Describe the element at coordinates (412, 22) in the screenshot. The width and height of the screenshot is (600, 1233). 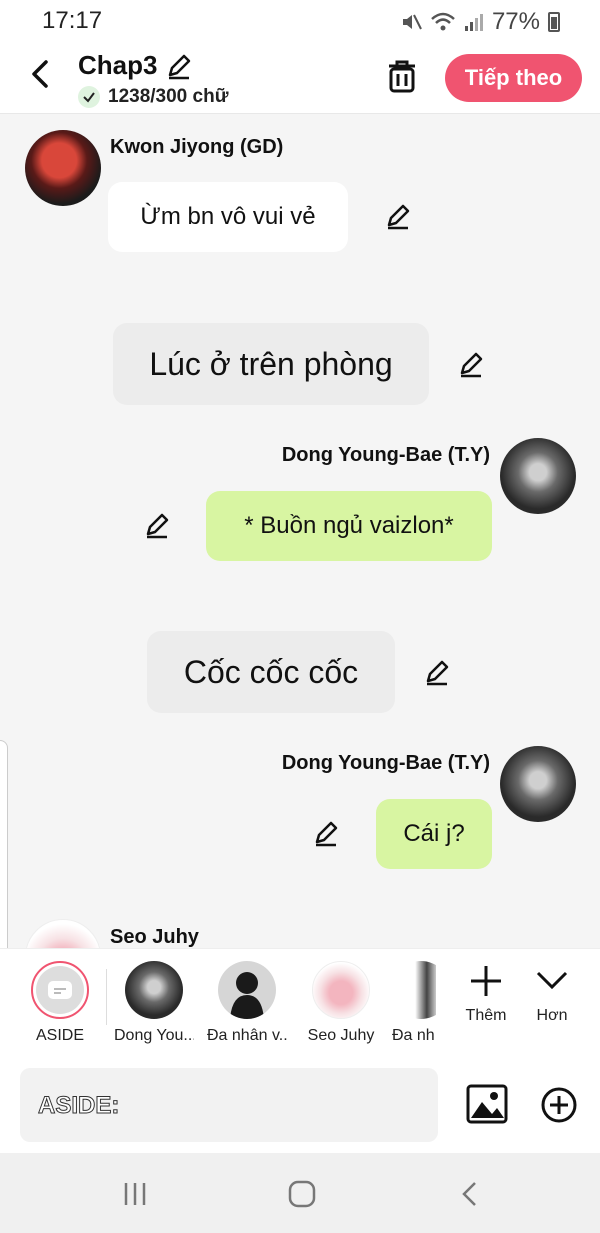
I see `mute-icon` at that location.